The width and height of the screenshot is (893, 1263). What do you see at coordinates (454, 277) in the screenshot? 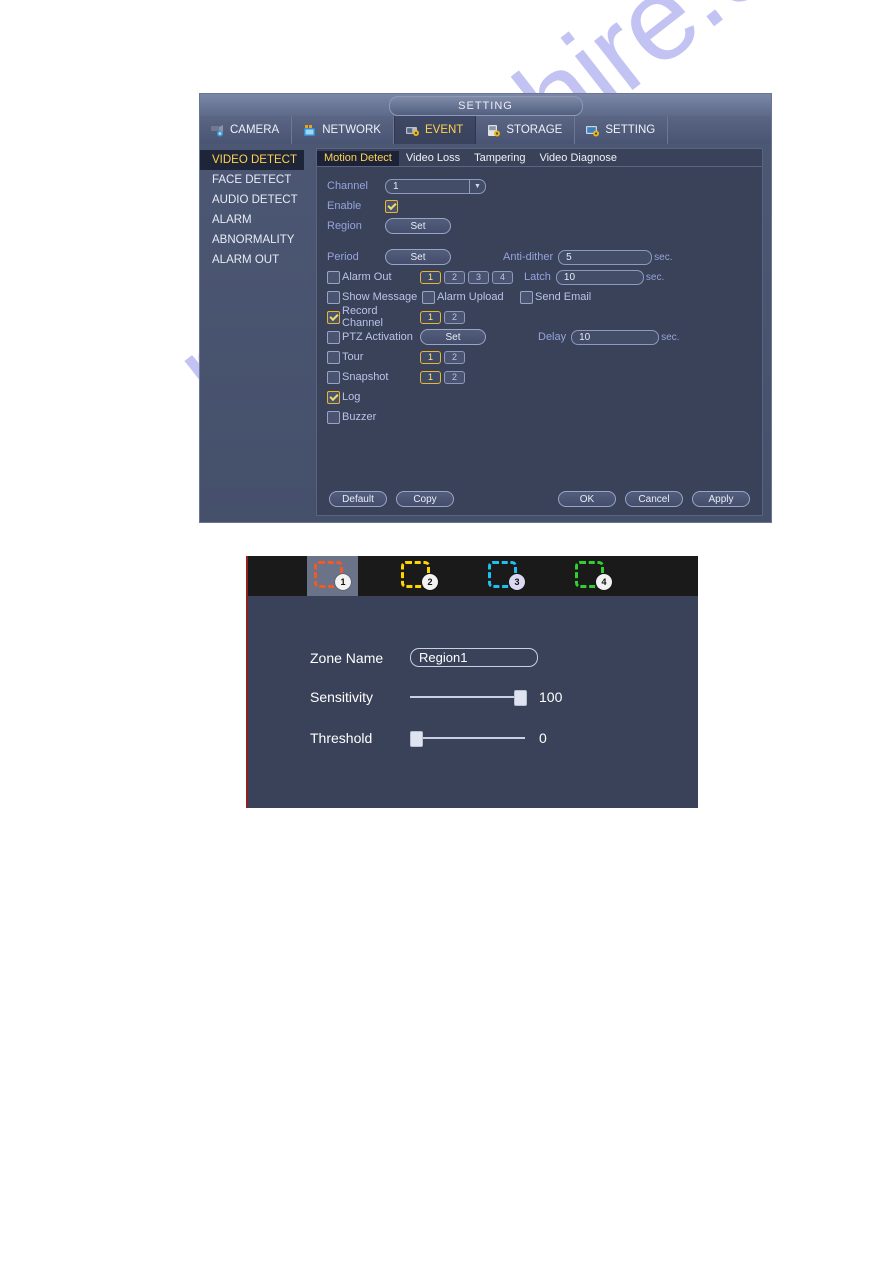
I see `alarm-out-box-2: 2` at bounding box center [454, 277].